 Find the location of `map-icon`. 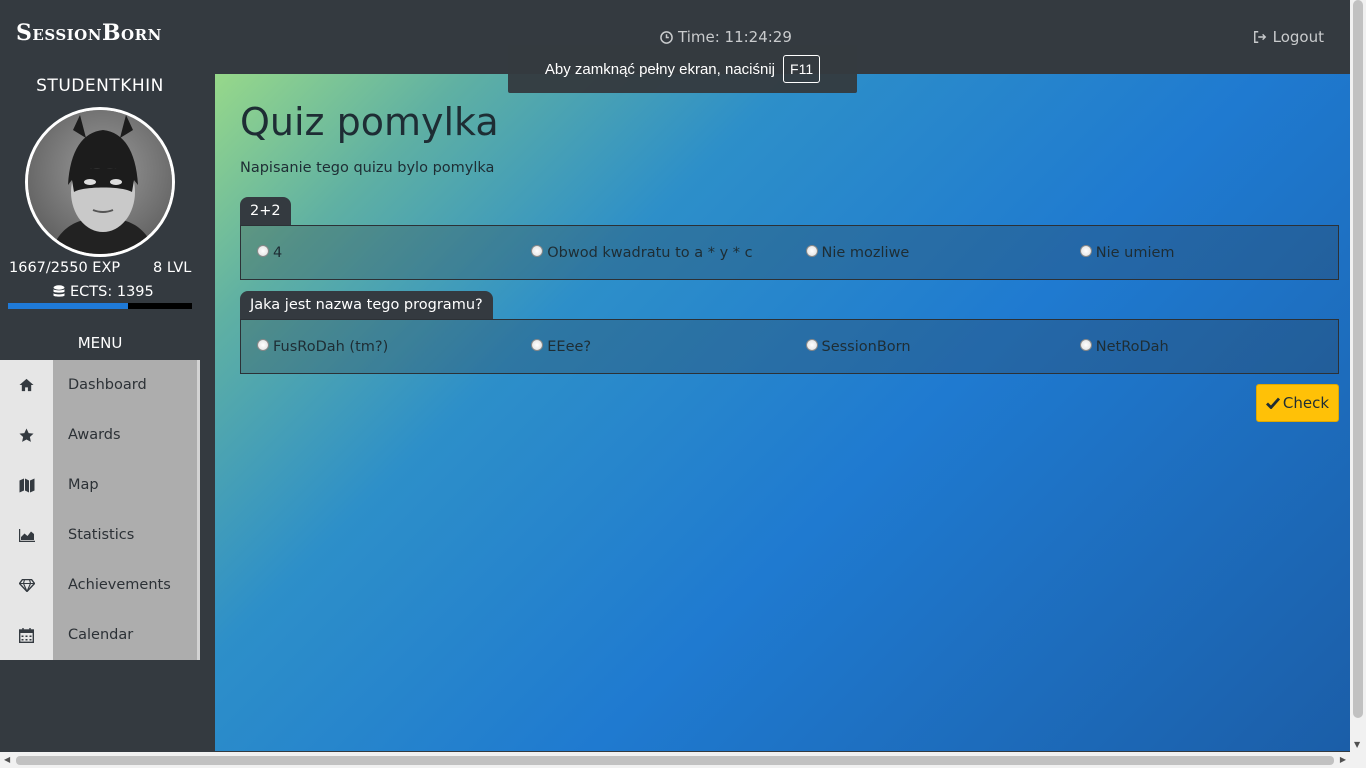

map-icon is located at coordinates (26, 485).